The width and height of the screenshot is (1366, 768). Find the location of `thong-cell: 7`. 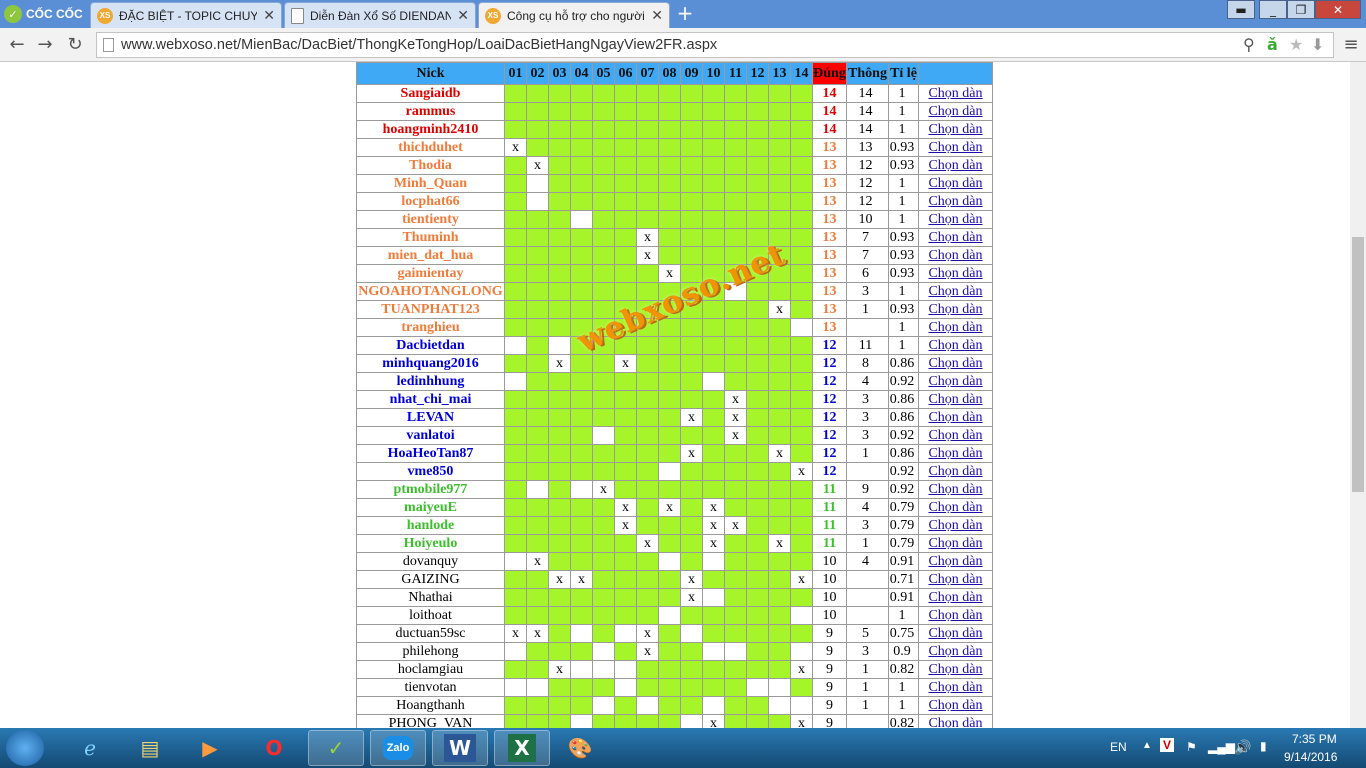

thong-cell: 7 is located at coordinates (867, 237).